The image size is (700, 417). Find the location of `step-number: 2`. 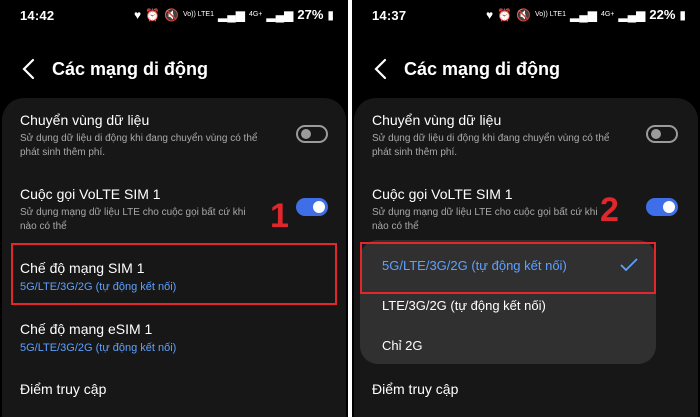

step-number: 2 is located at coordinates (609, 210).